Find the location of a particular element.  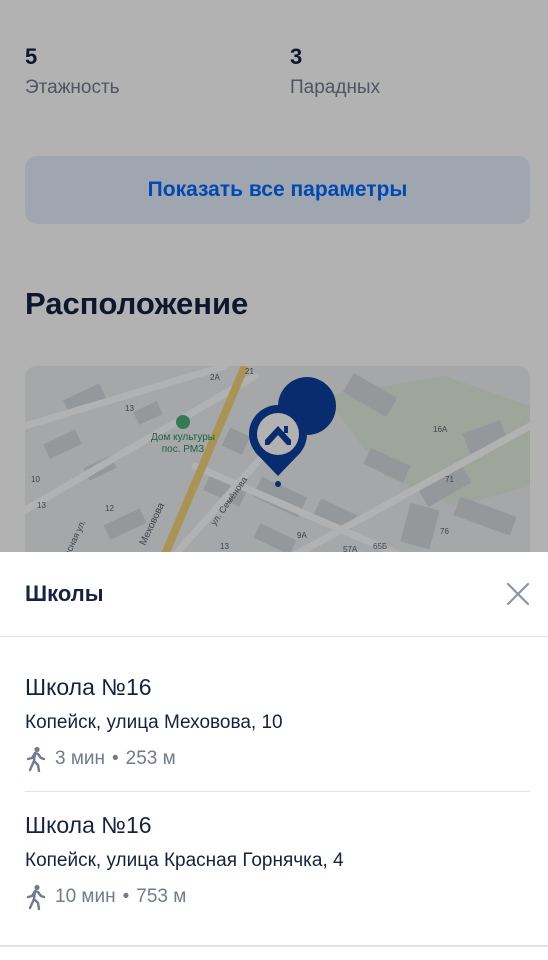

list-divider is located at coordinates (277, 791).